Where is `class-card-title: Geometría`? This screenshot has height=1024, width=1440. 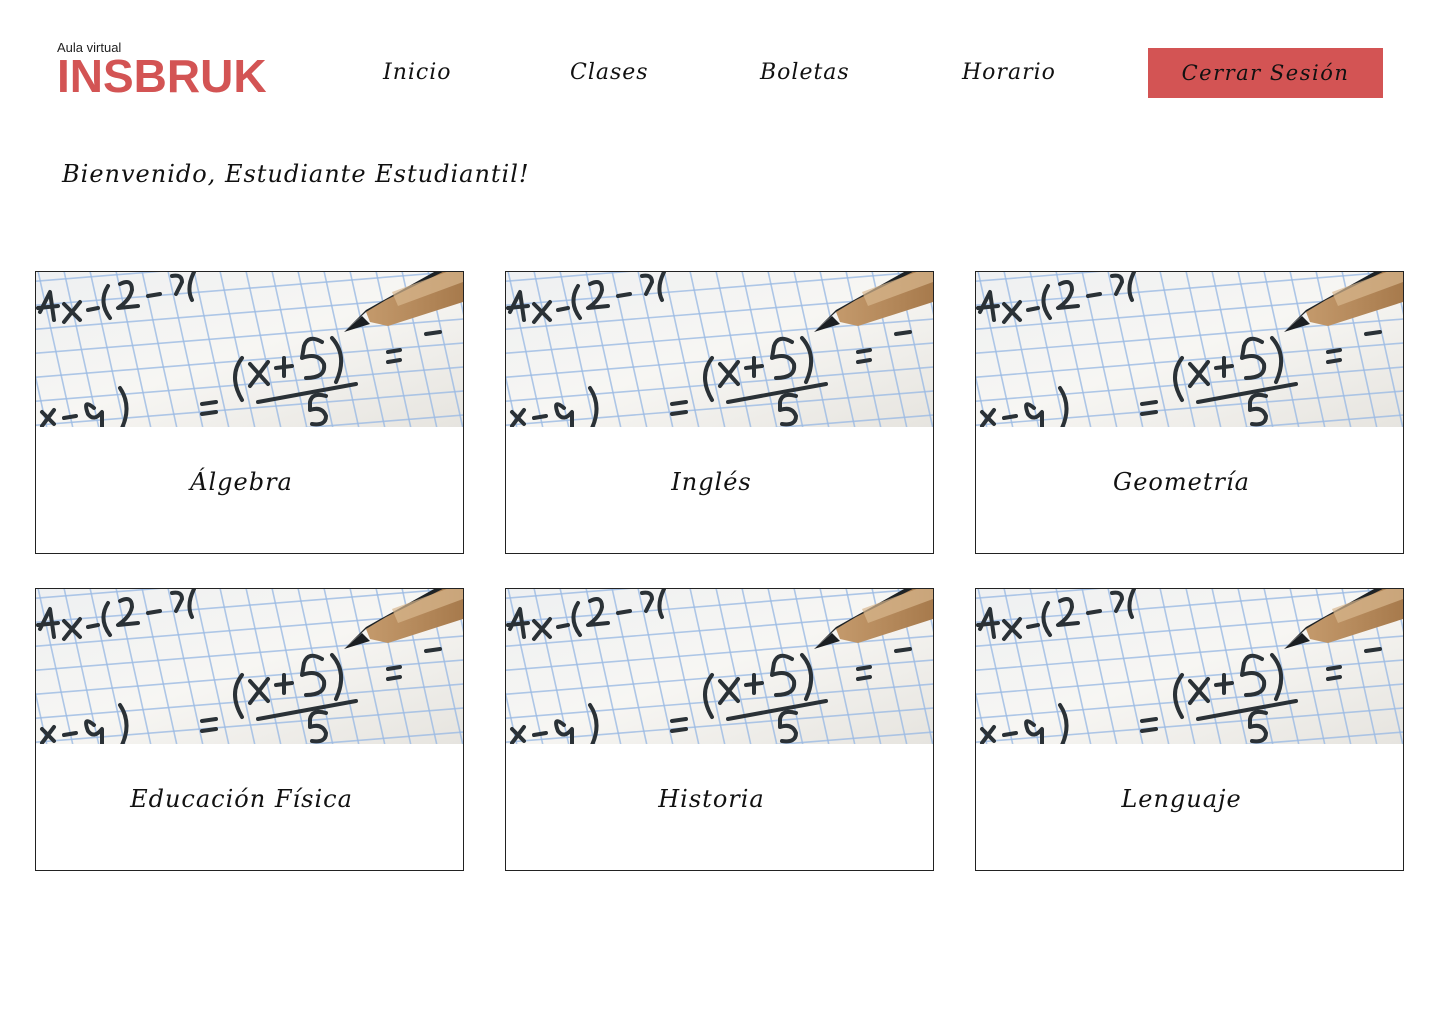 class-card-title: Geometría is located at coordinates (1181, 482).